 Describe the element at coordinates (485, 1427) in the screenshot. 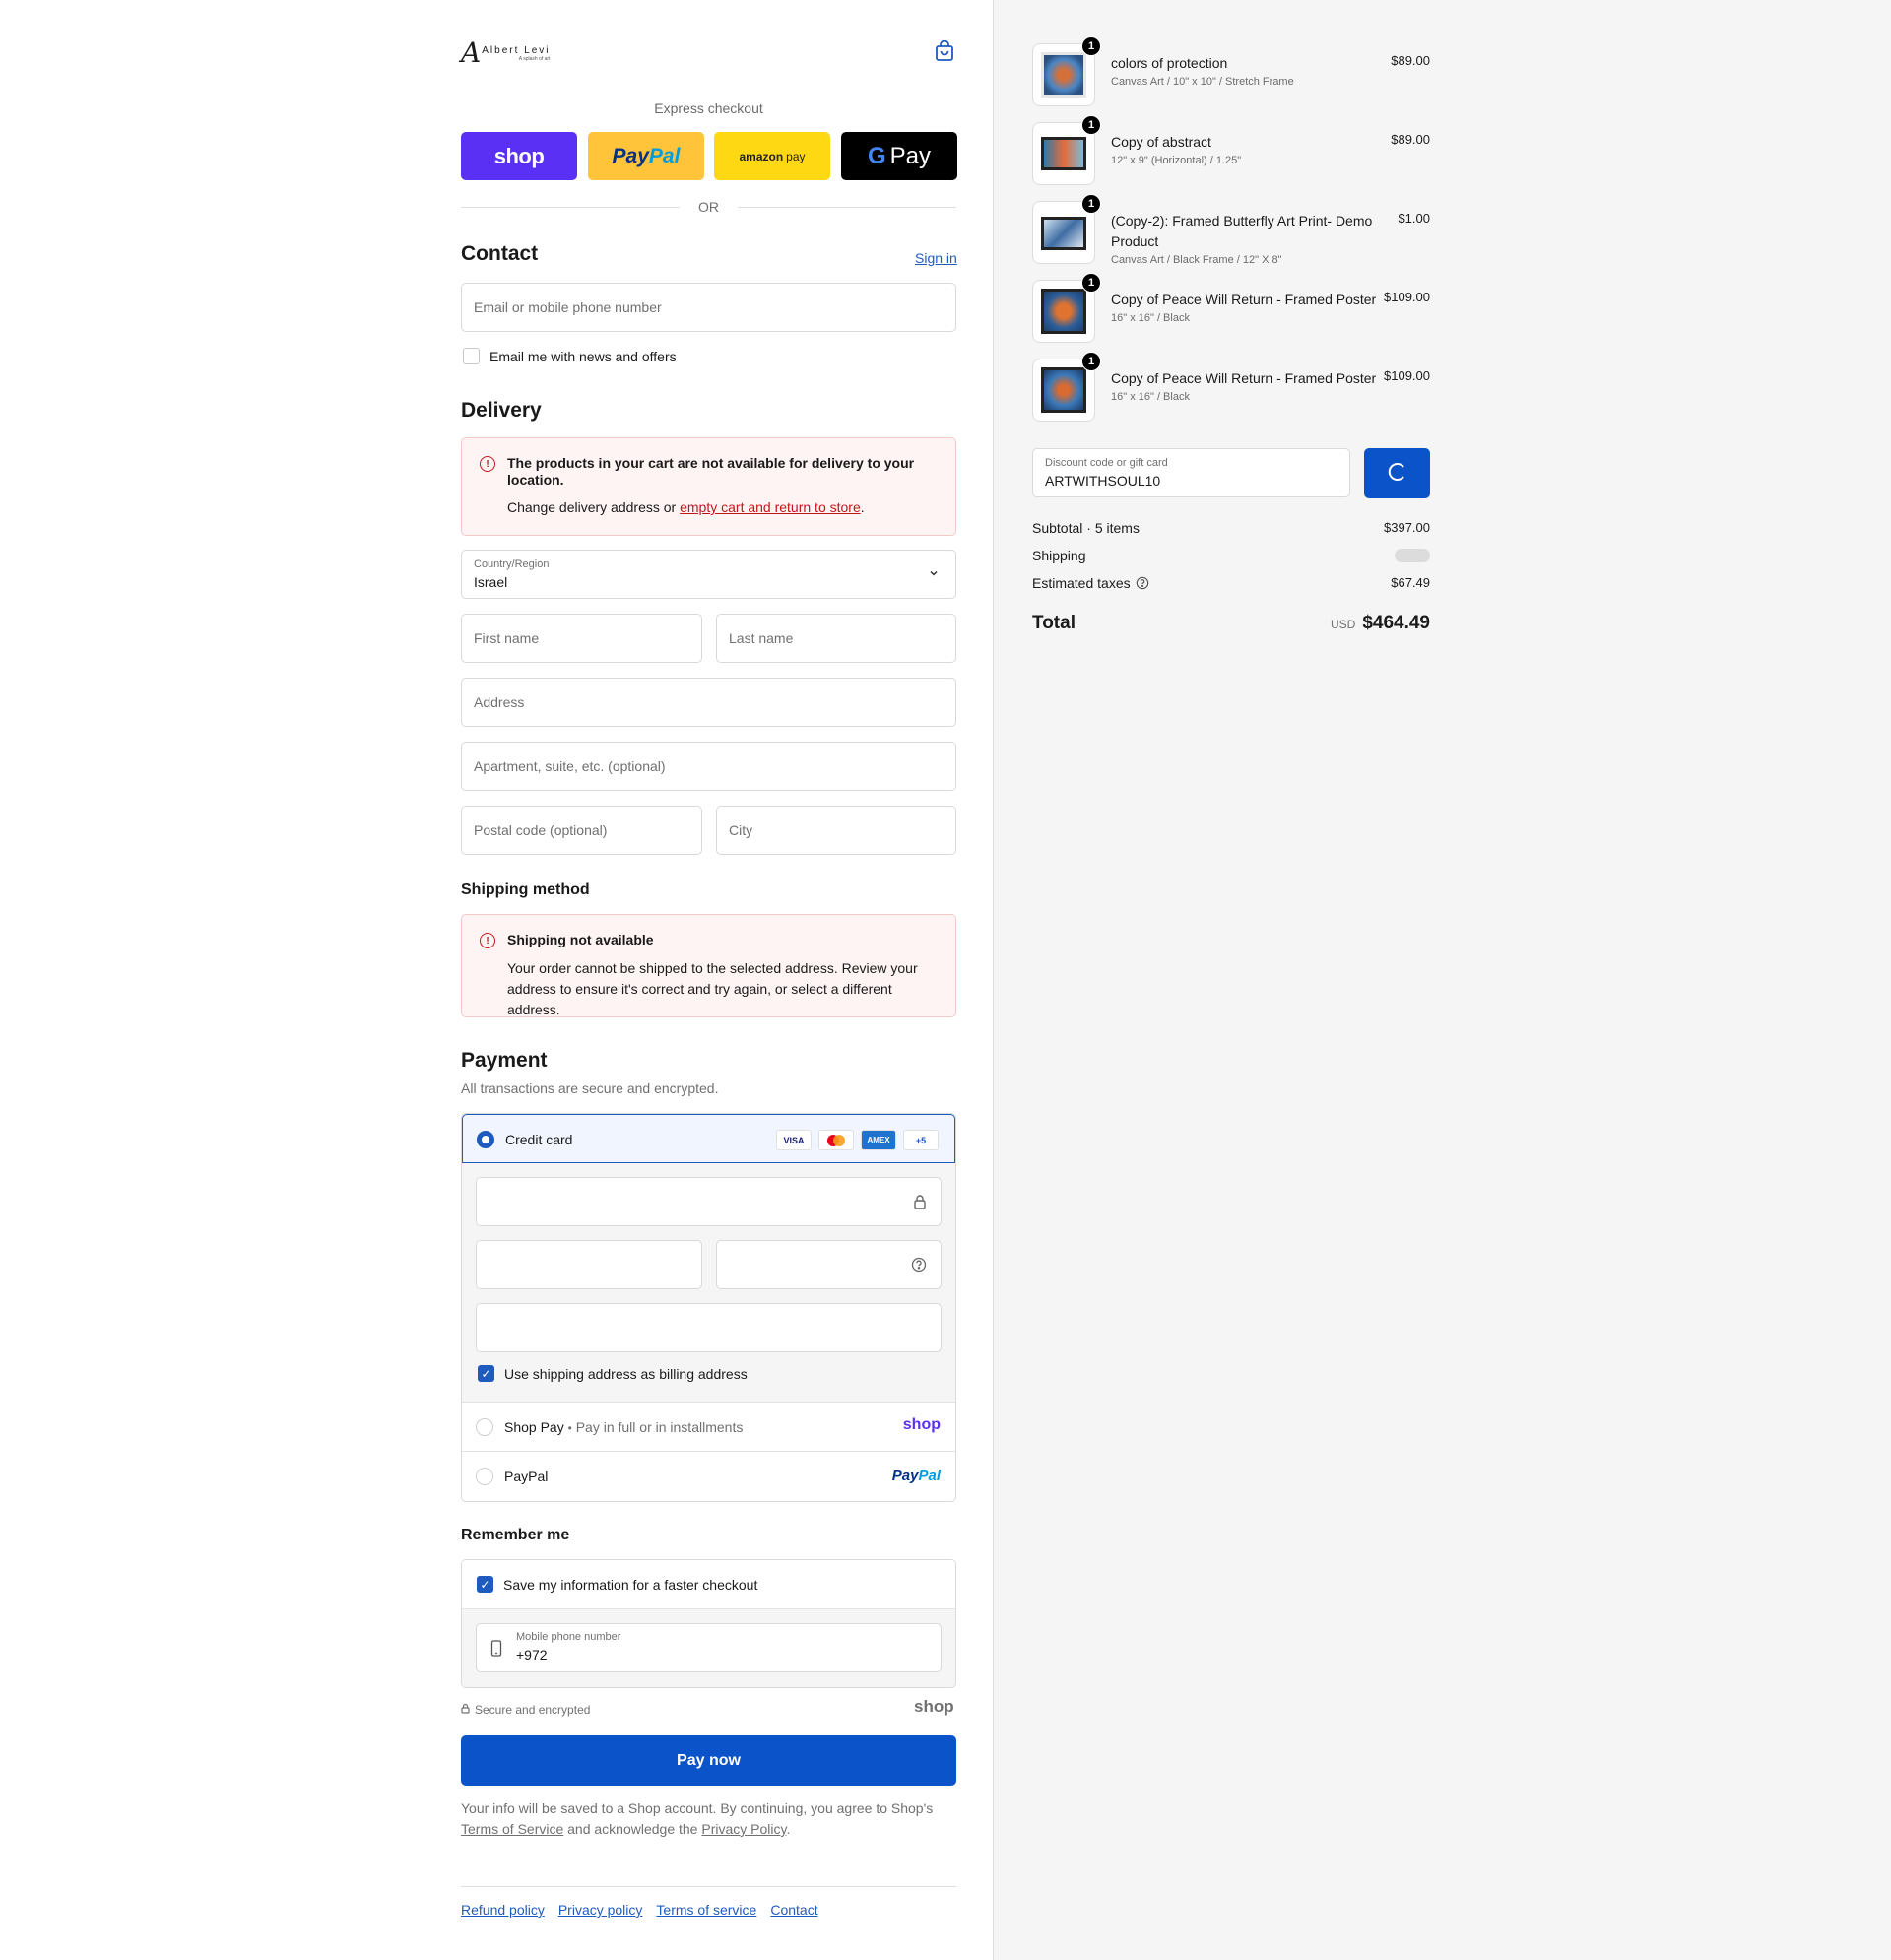

I see `shop-pay-radio` at that location.